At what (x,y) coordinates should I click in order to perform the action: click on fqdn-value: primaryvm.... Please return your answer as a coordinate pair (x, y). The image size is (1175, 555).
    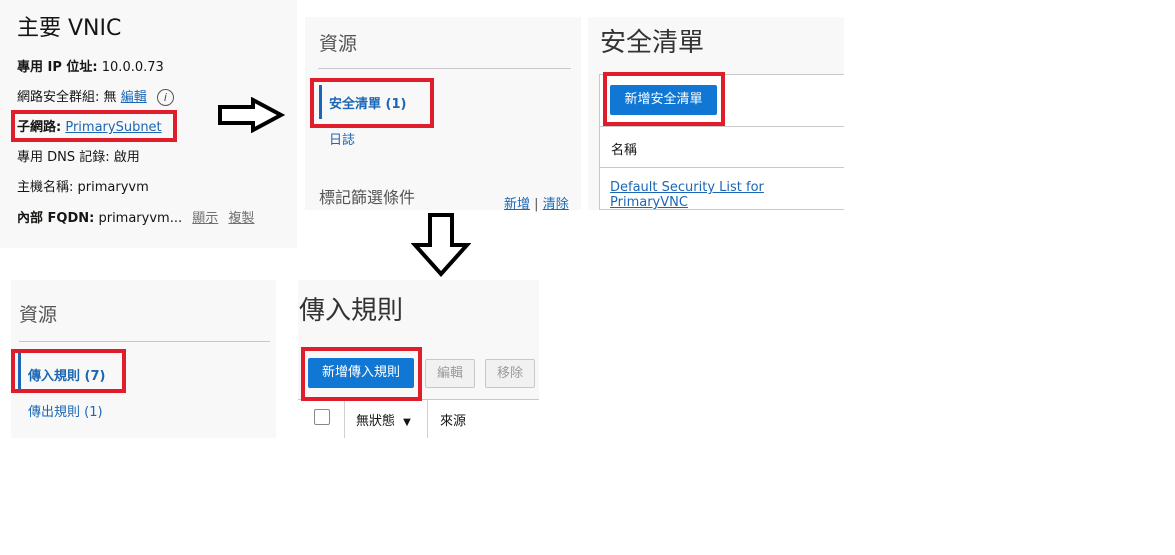
    Looking at the image, I should click on (140, 218).